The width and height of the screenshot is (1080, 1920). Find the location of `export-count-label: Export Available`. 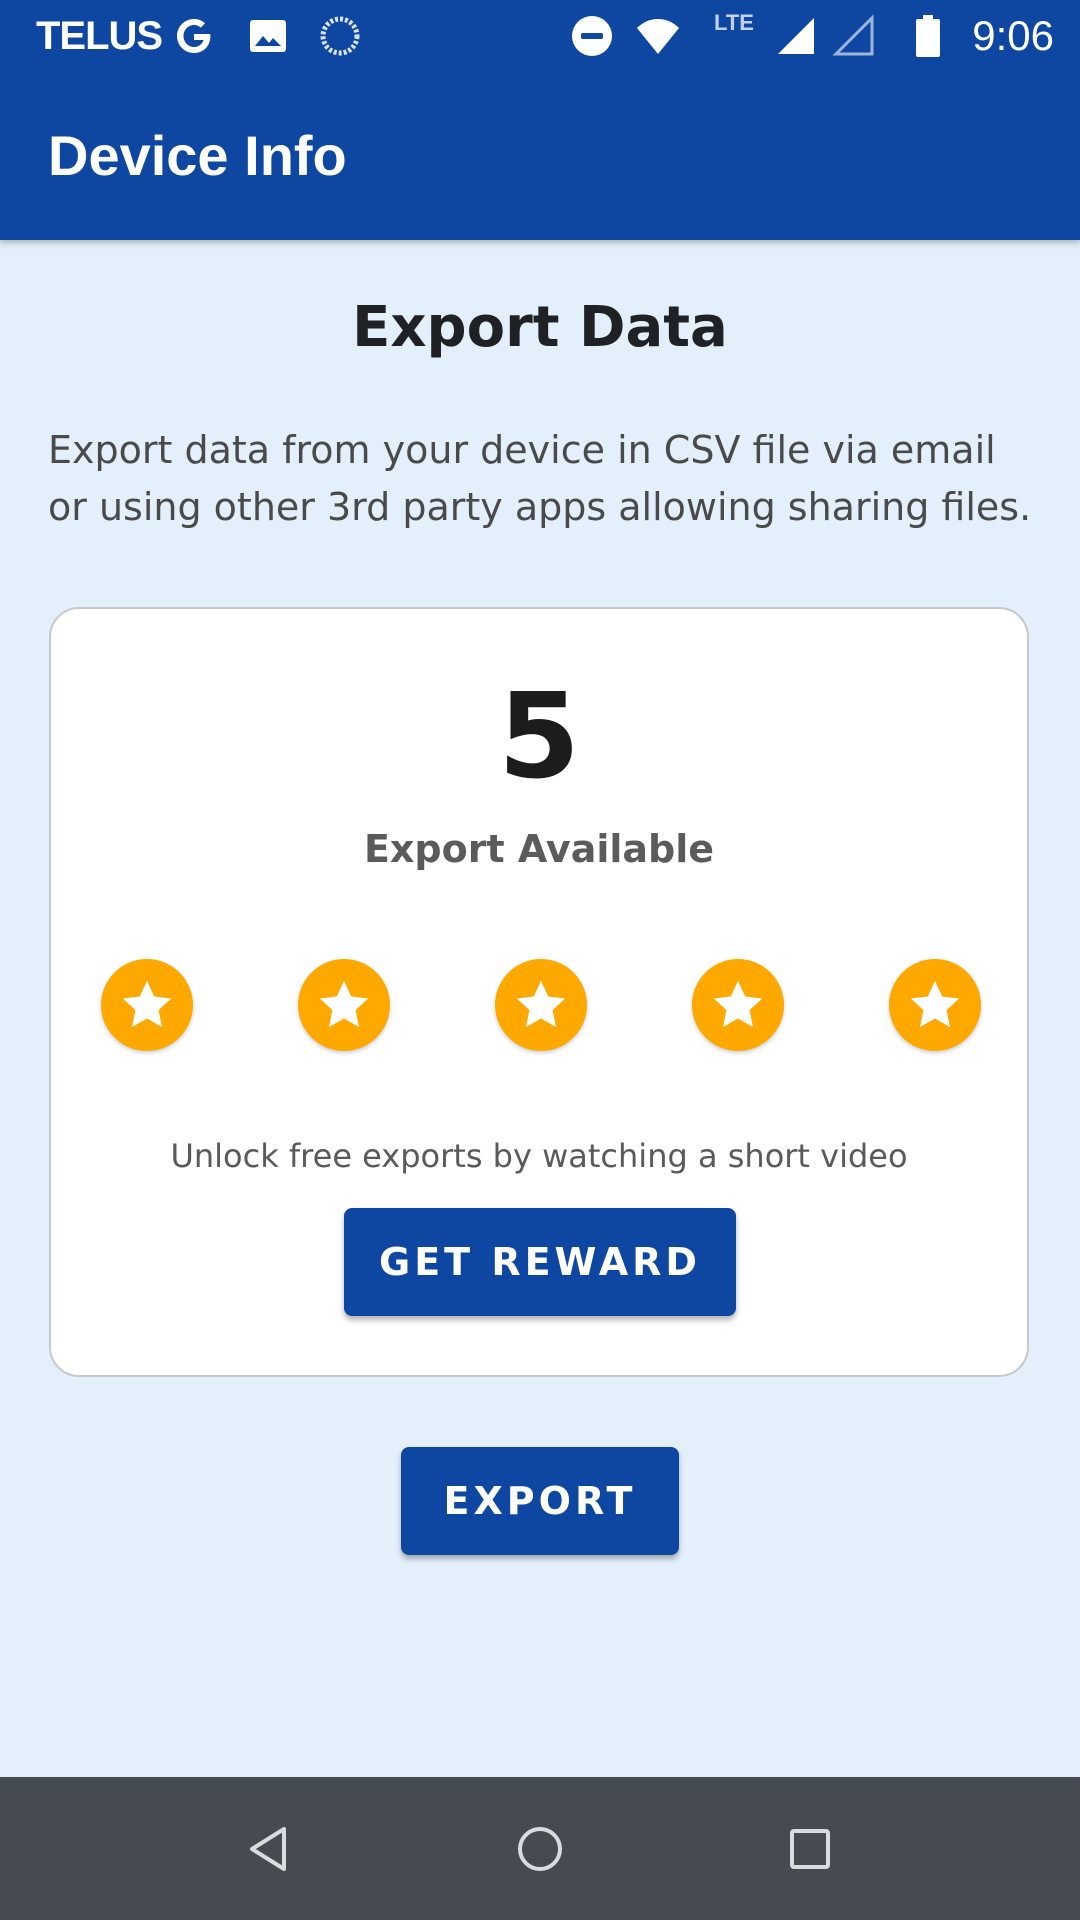

export-count-label: Export Available is located at coordinates (539, 849).